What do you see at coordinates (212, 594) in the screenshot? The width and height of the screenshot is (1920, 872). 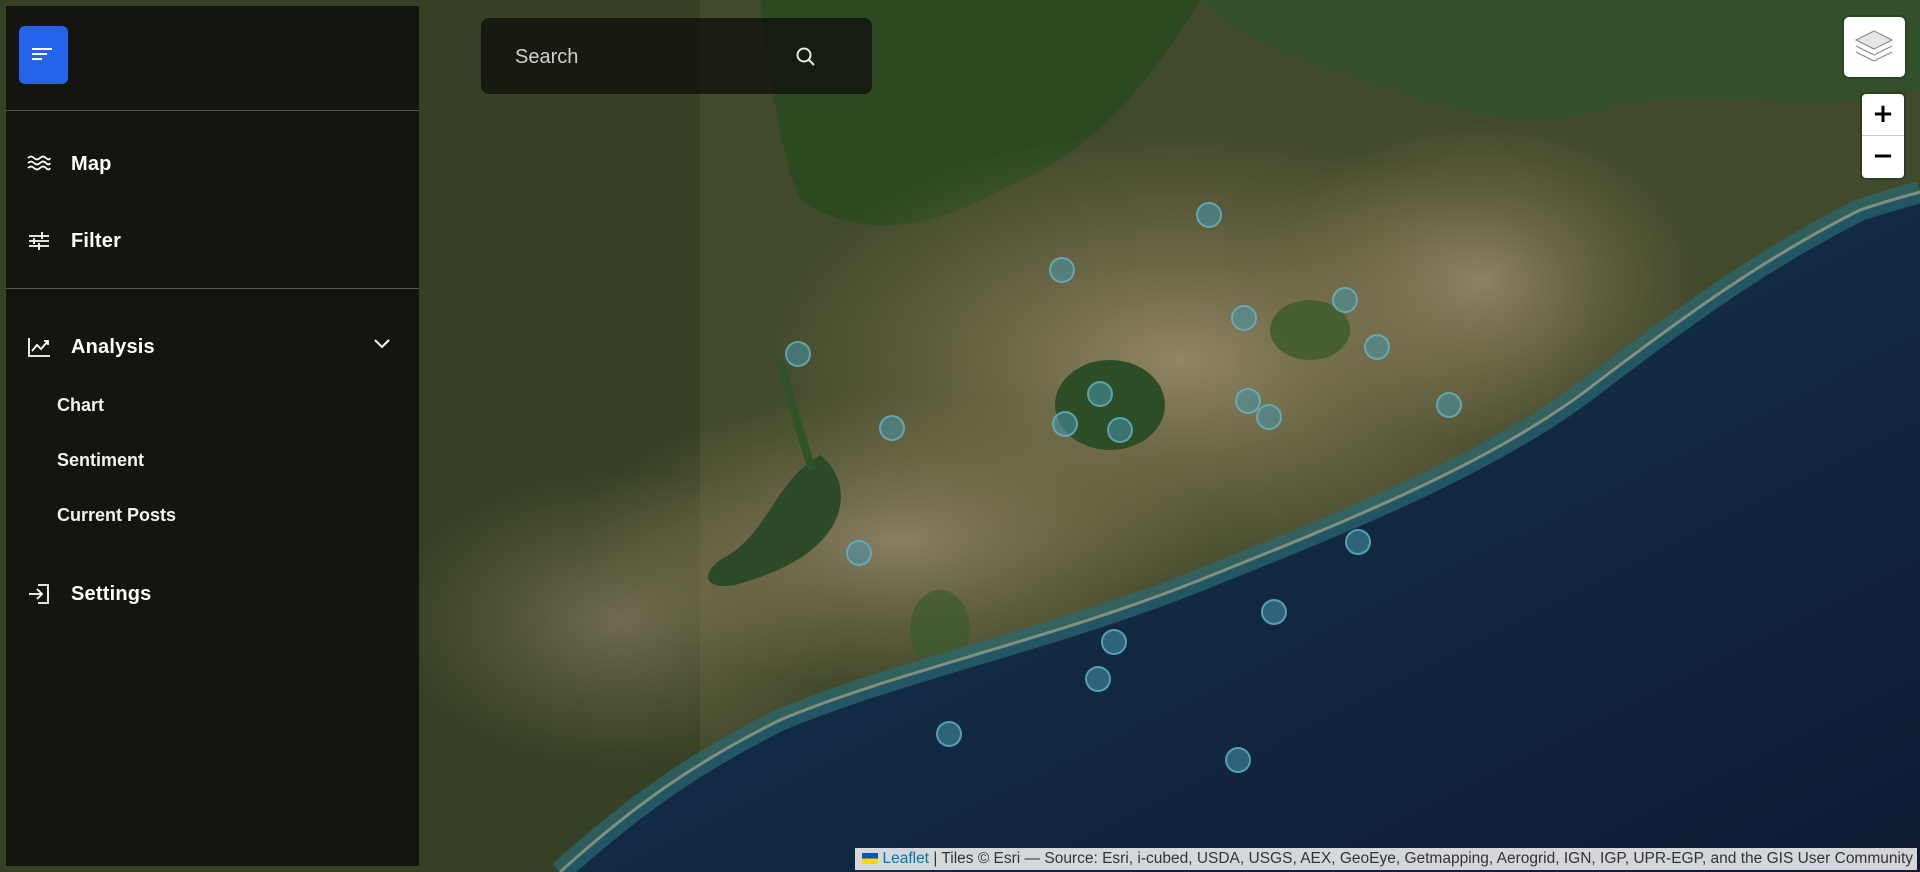 I see `sidebar-item-settings: Settings` at bounding box center [212, 594].